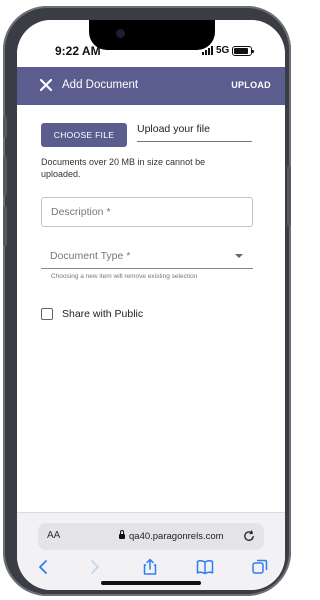 The width and height of the screenshot is (320, 600). What do you see at coordinates (251, 85) in the screenshot?
I see `upload-button: UPLOAD` at bounding box center [251, 85].